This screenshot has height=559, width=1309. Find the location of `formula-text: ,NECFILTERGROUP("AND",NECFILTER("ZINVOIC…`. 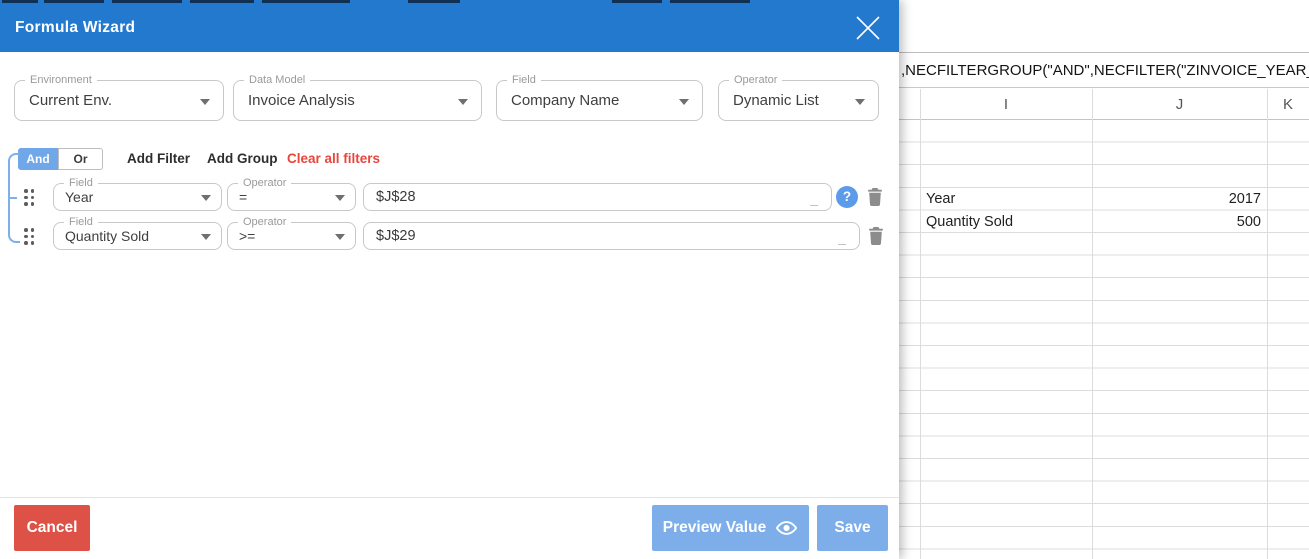

formula-text: ,NECFILTERGROUP("AND",NECFILTER("ZINVOIC… is located at coordinates (1105, 70).